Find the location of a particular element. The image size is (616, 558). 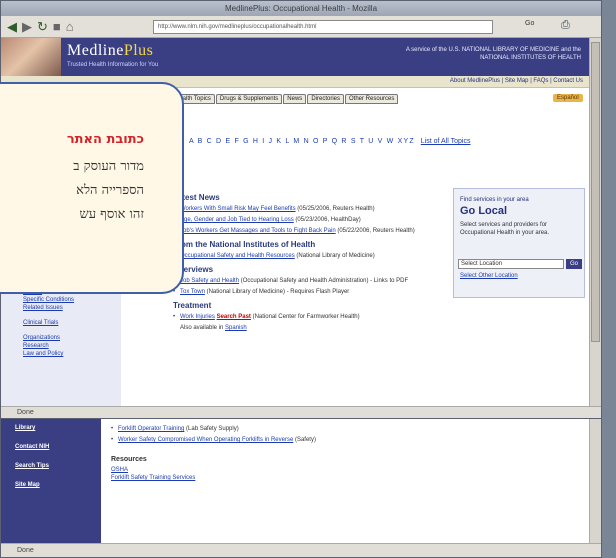

all-topics-link: List of All Topics is located at coordinates (446, 141).